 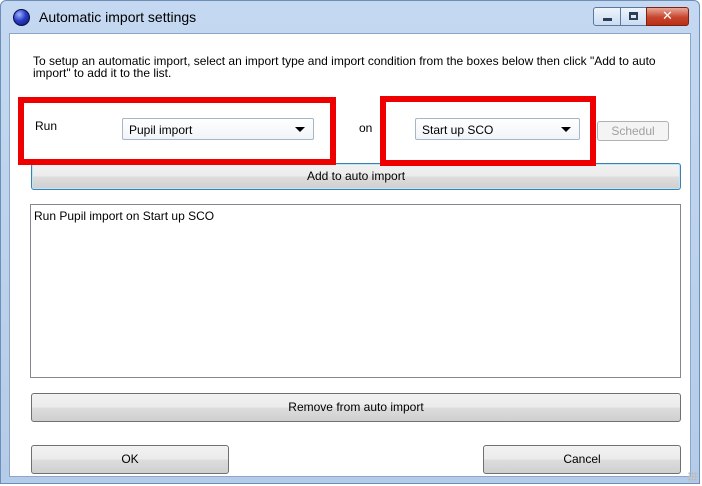 What do you see at coordinates (607, 19) in the screenshot?
I see `minimize-icon` at bounding box center [607, 19].